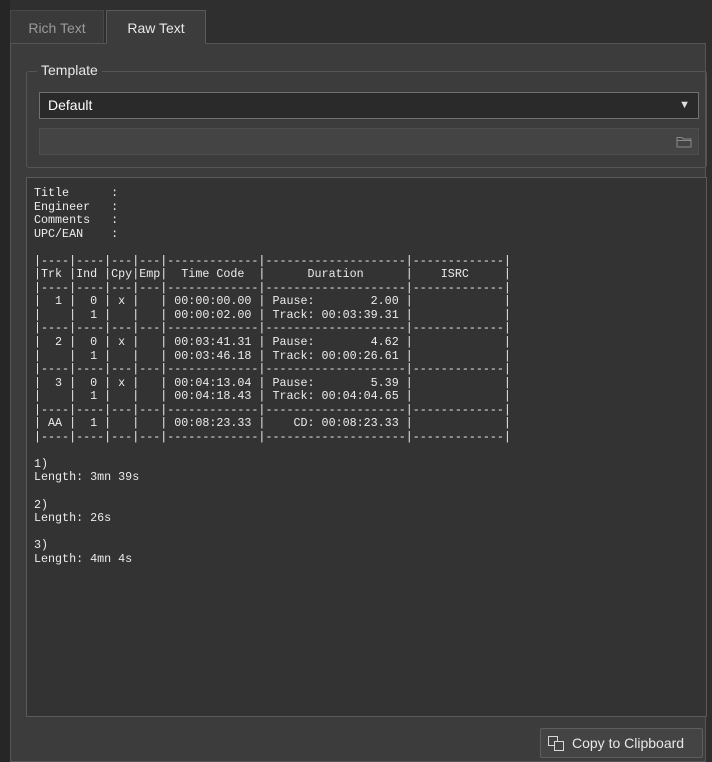 The width and height of the screenshot is (712, 762). What do you see at coordinates (76, 233) in the screenshot?
I see `report-line: UPC/EAN :` at bounding box center [76, 233].